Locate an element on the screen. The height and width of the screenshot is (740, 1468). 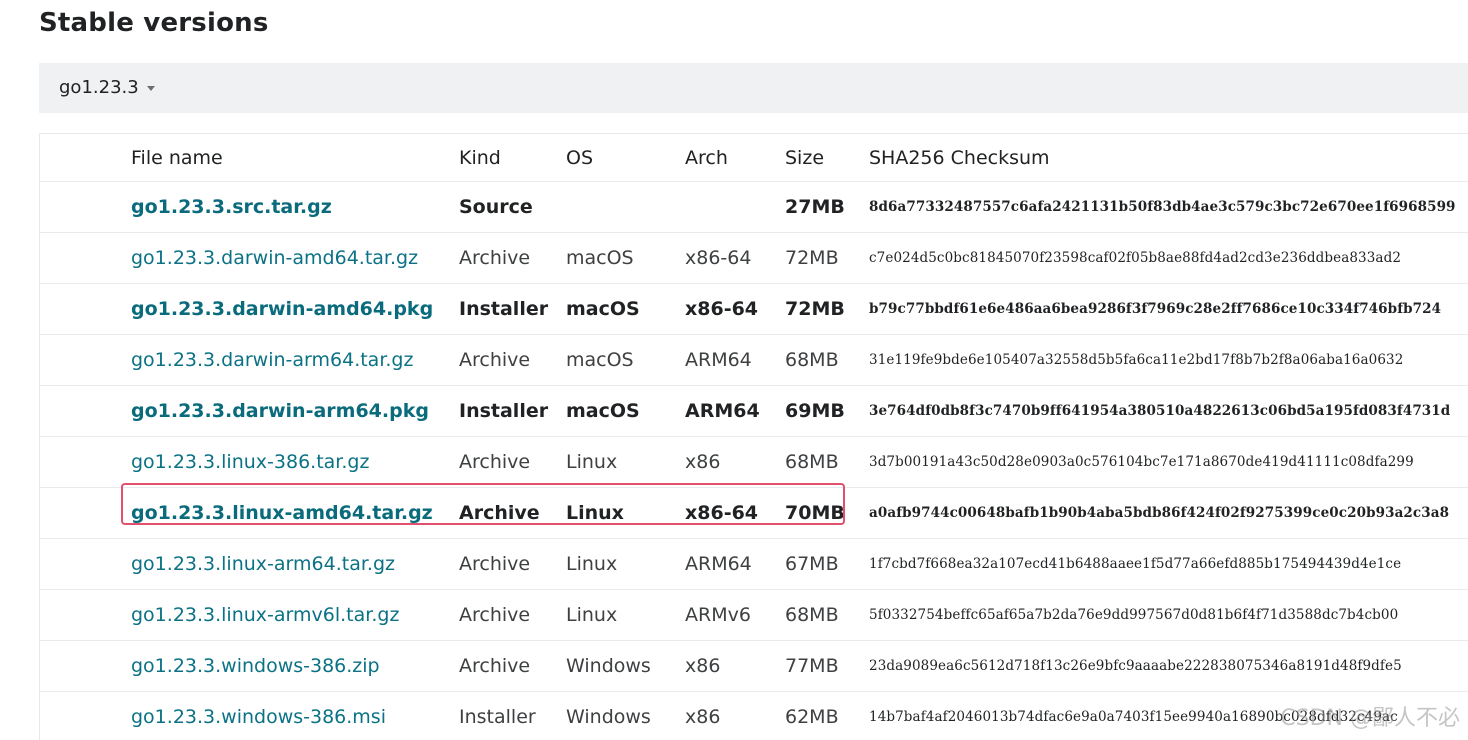
version-selector-bar: go1.23.3 is located at coordinates (753, 88).